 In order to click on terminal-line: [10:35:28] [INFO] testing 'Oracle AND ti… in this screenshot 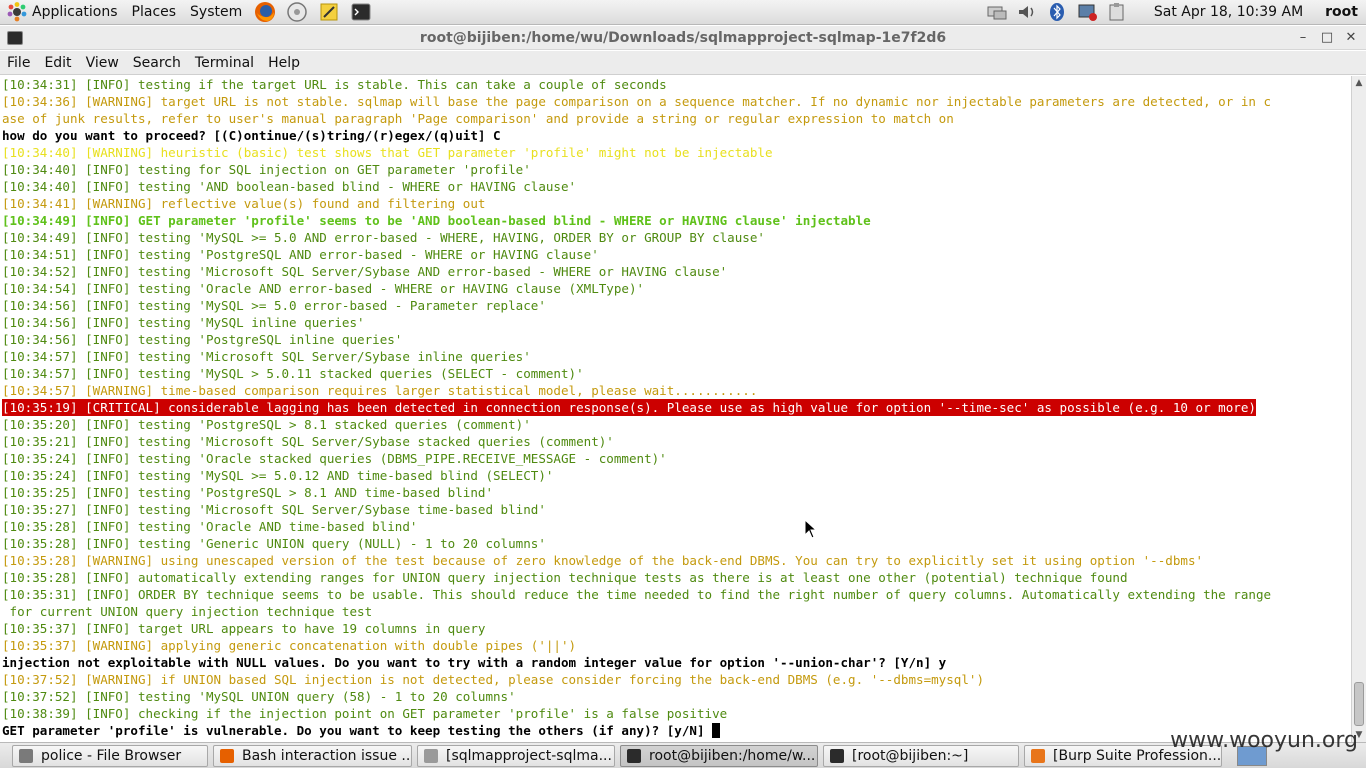, I will do `click(676, 526)`.